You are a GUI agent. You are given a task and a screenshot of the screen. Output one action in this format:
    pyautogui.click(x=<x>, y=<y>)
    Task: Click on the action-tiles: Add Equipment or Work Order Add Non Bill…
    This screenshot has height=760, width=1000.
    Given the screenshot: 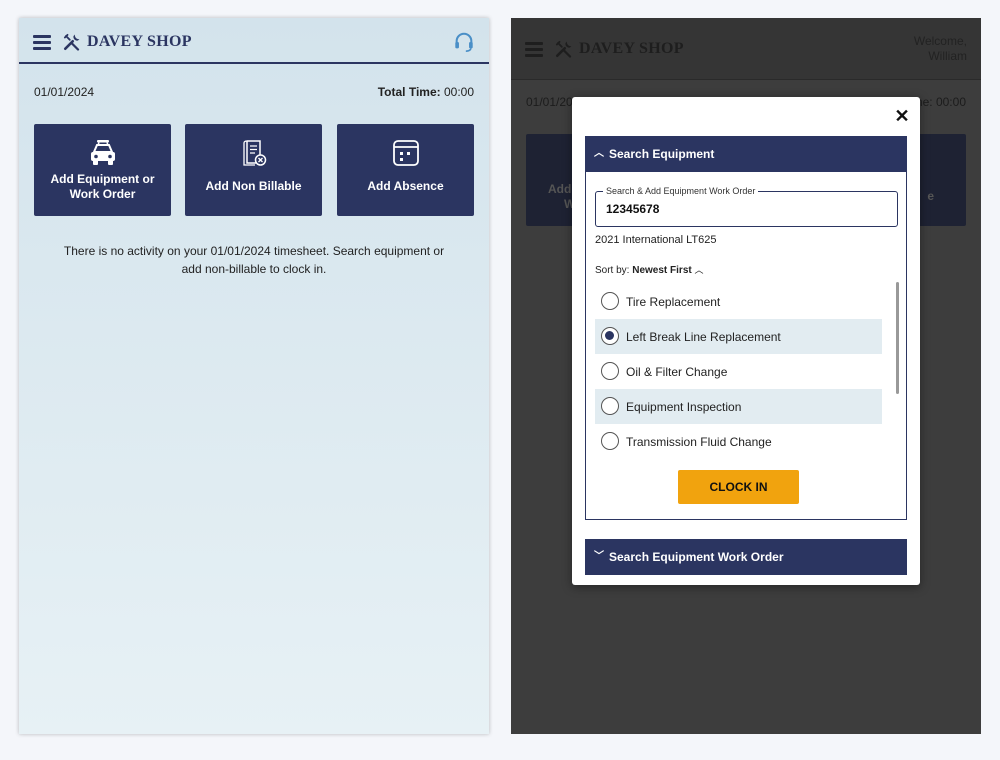 What is the action you would take?
    pyautogui.click(x=254, y=170)
    